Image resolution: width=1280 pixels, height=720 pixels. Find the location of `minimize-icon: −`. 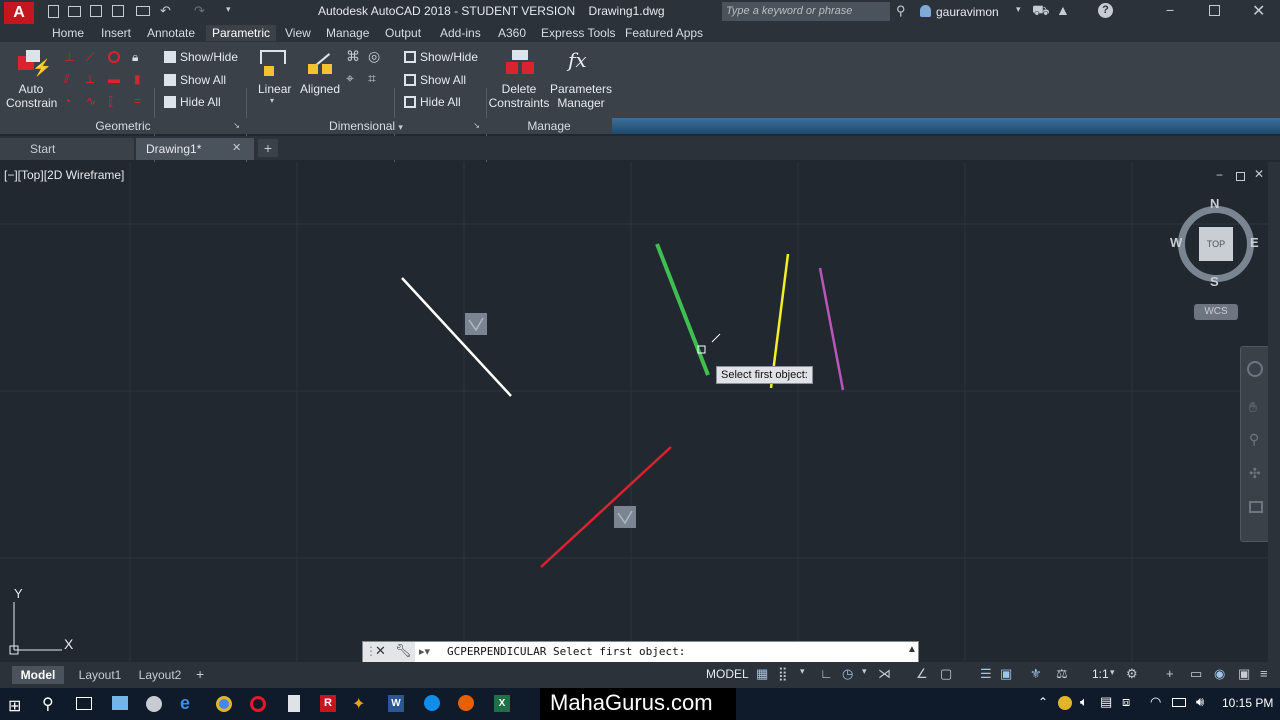

minimize-icon: − is located at coordinates (1170, 10).